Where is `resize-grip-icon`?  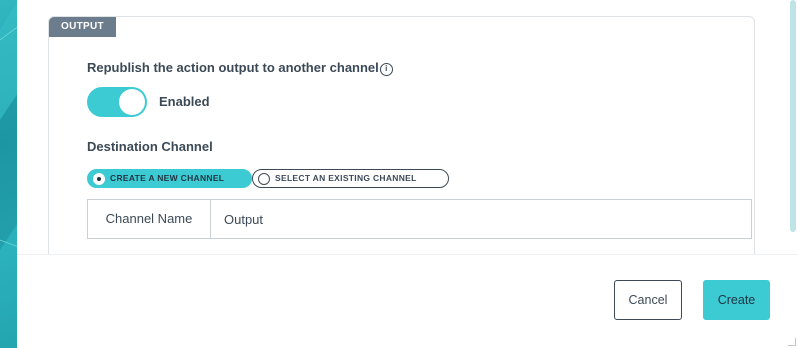
resize-grip-icon is located at coordinates (792, 342).